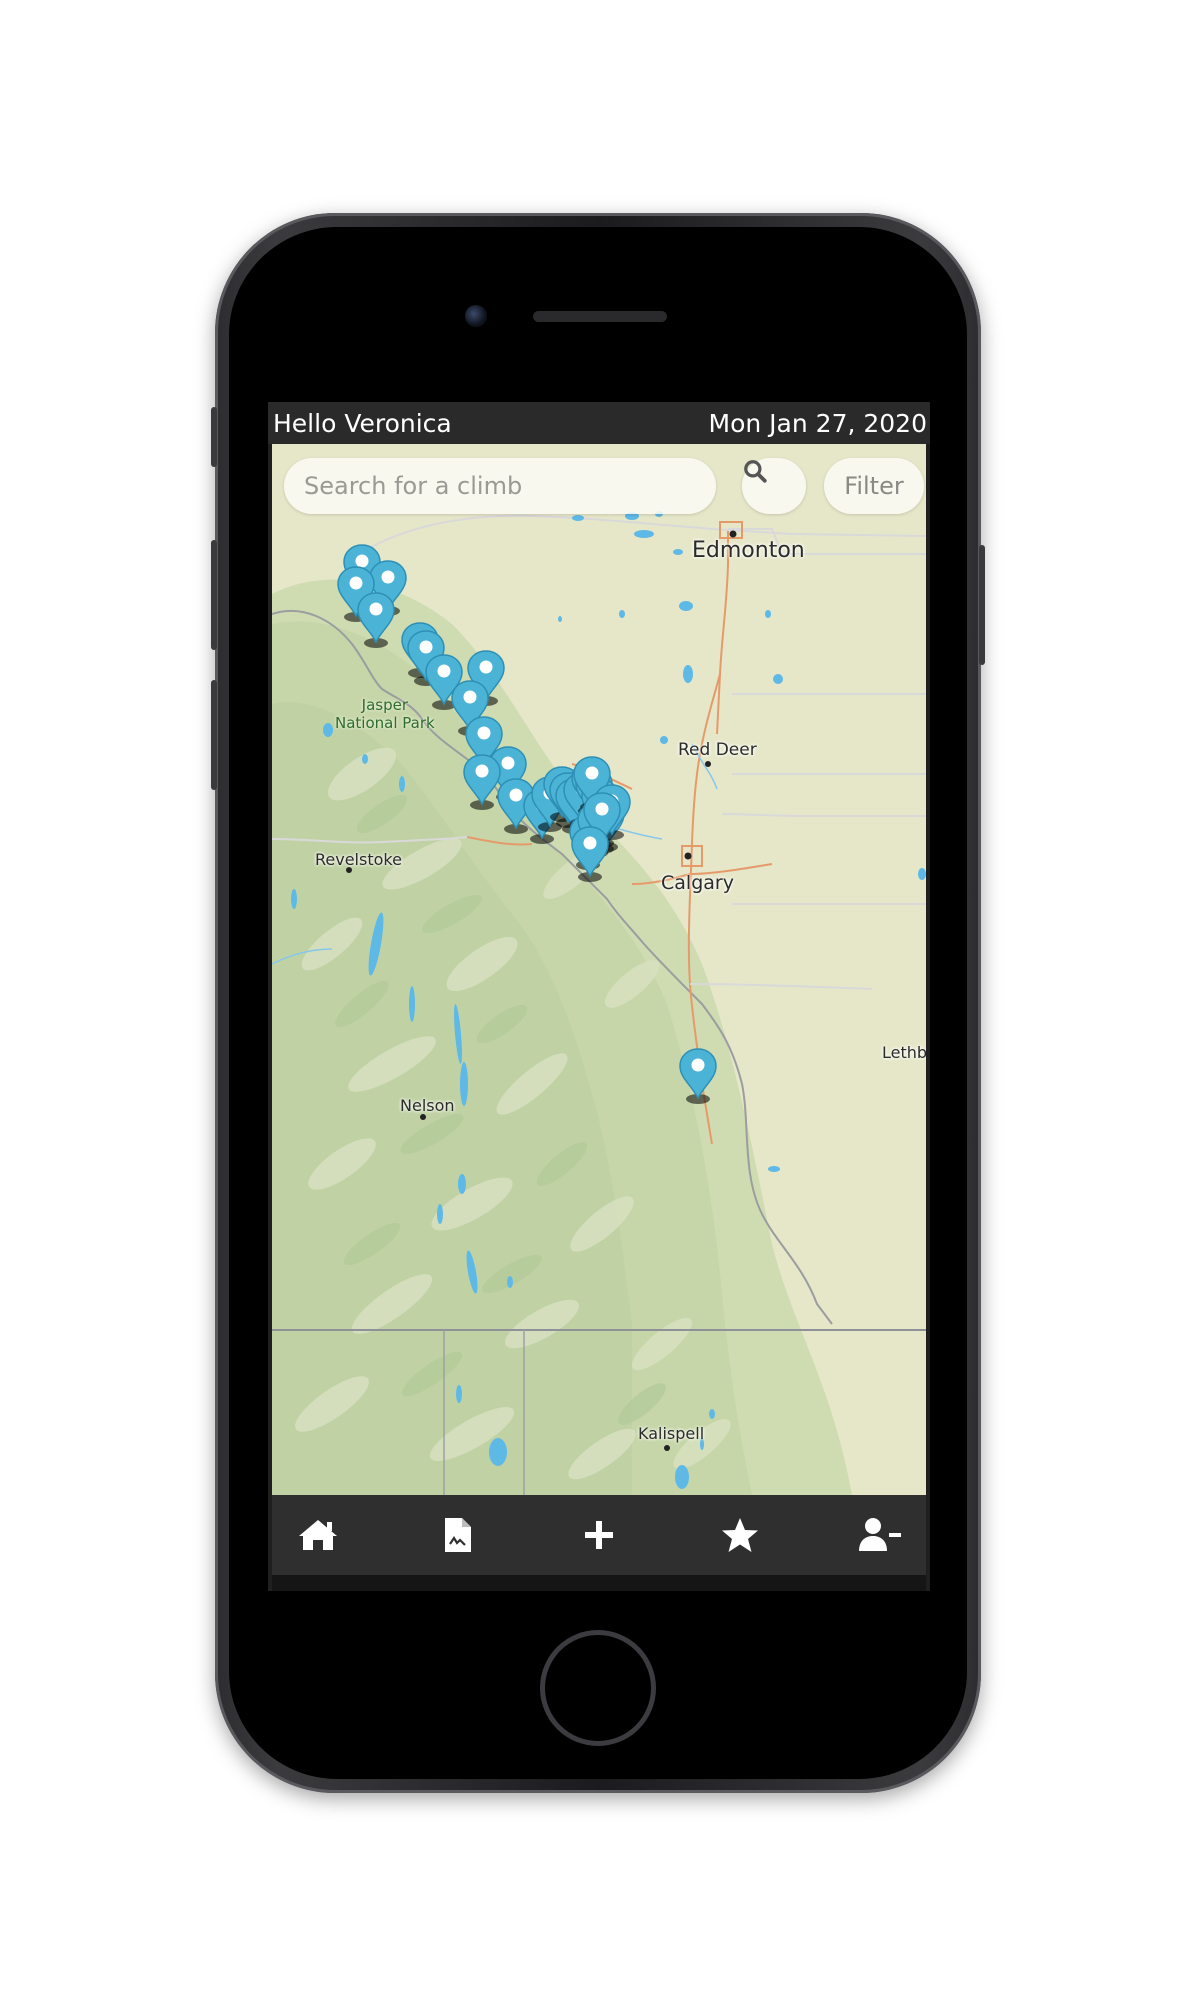  I want to click on plus-icon, so click(599, 1535).